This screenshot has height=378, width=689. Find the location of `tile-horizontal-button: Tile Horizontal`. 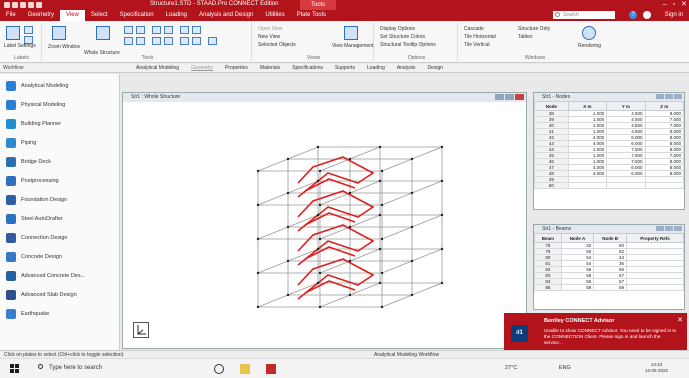

tile-horizontal-button: Tile Horizontal is located at coordinates (480, 37).